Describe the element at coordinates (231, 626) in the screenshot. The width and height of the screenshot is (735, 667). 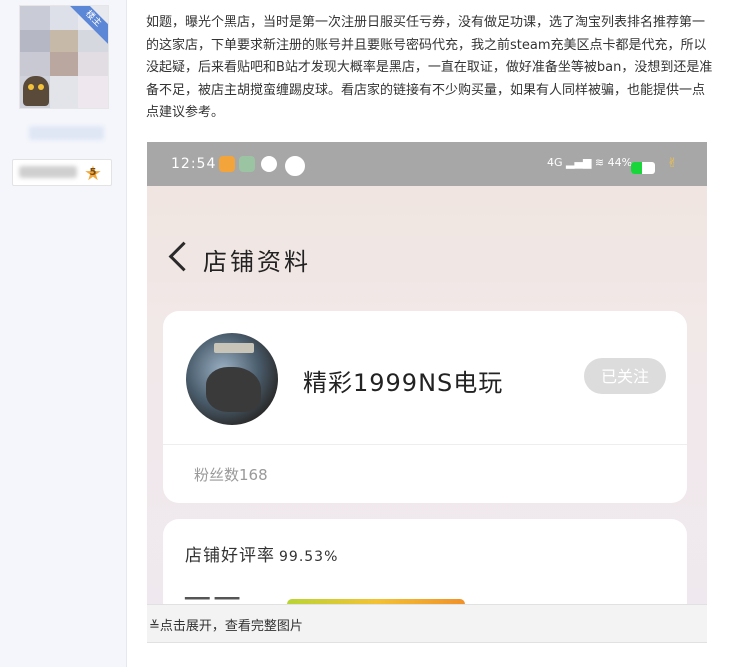
I see `expand-label: 点击展开，查看完整图片` at that location.